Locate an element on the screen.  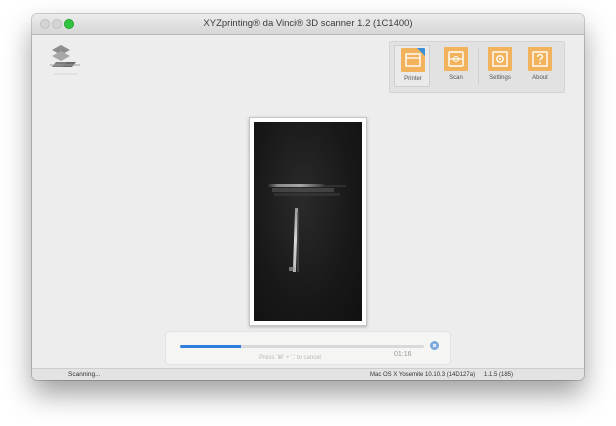
toolbar-scan-label: Scan is located at coordinates (456, 78).